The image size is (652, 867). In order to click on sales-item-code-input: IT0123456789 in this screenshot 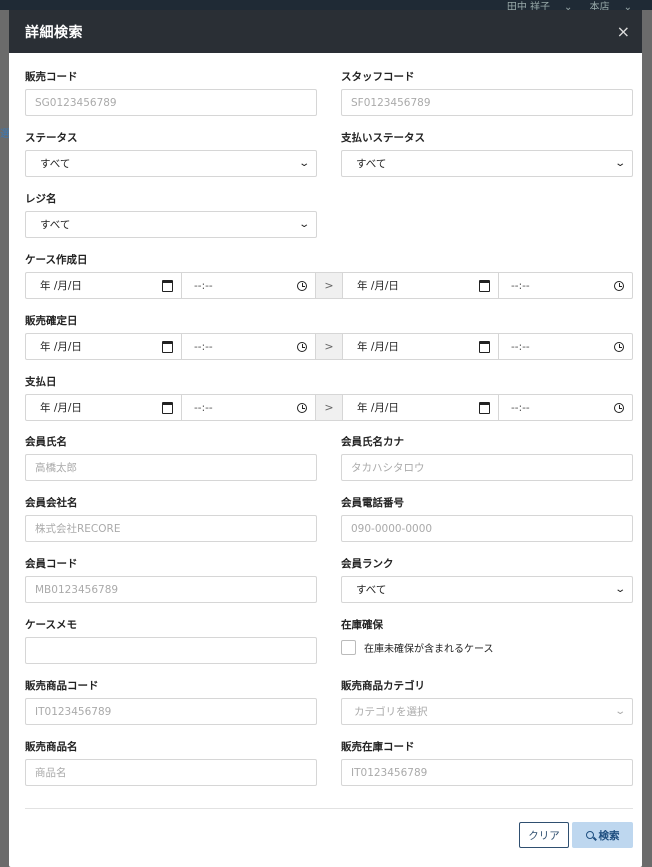, I will do `click(171, 711)`.